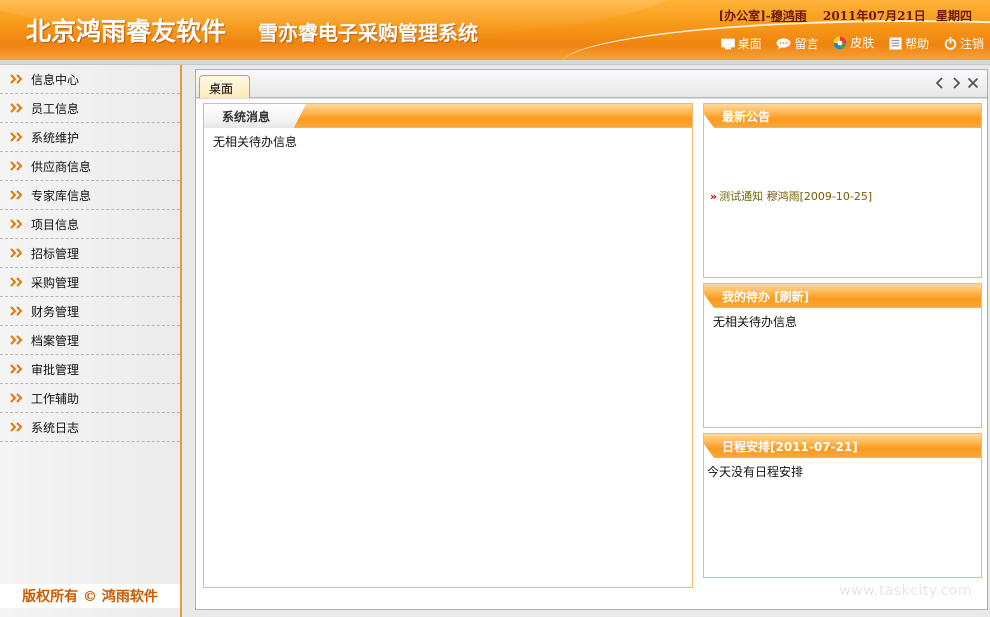  I want to click on copyright-text: 版权所有 © 鸿雨软件, so click(90, 596).